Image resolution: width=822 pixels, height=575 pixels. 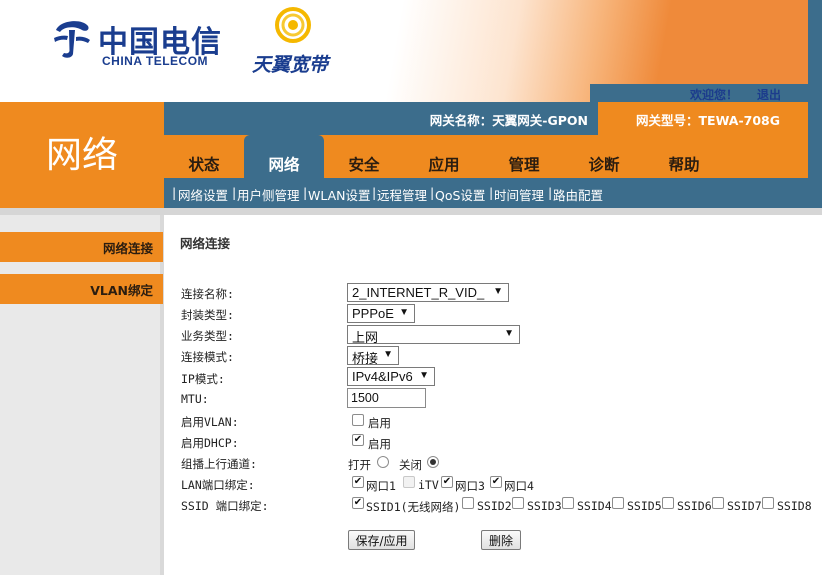 I want to click on tab-management: 管理, so click(x=524, y=156).